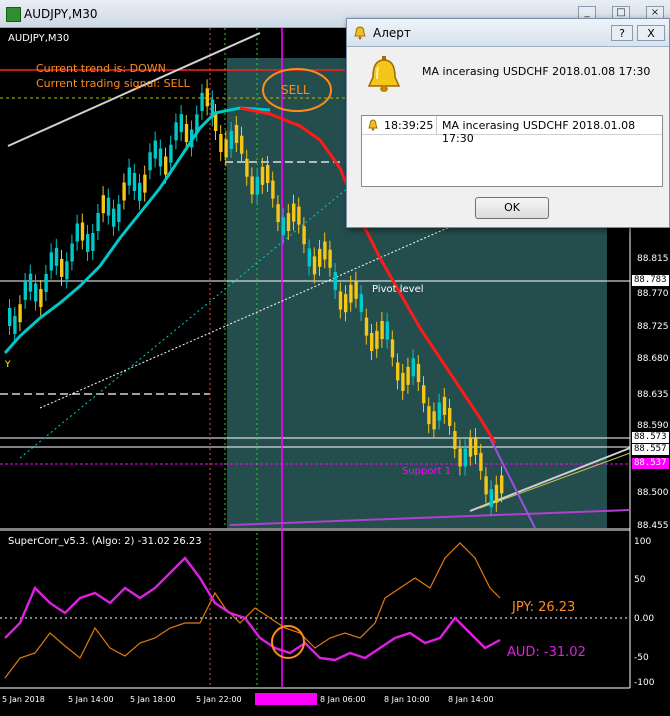 Image resolution: width=670 pixels, height=716 pixels. Describe the element at coordinates (644, 619) in the screenshot. I see `sub-tick: 0.00` at that location.